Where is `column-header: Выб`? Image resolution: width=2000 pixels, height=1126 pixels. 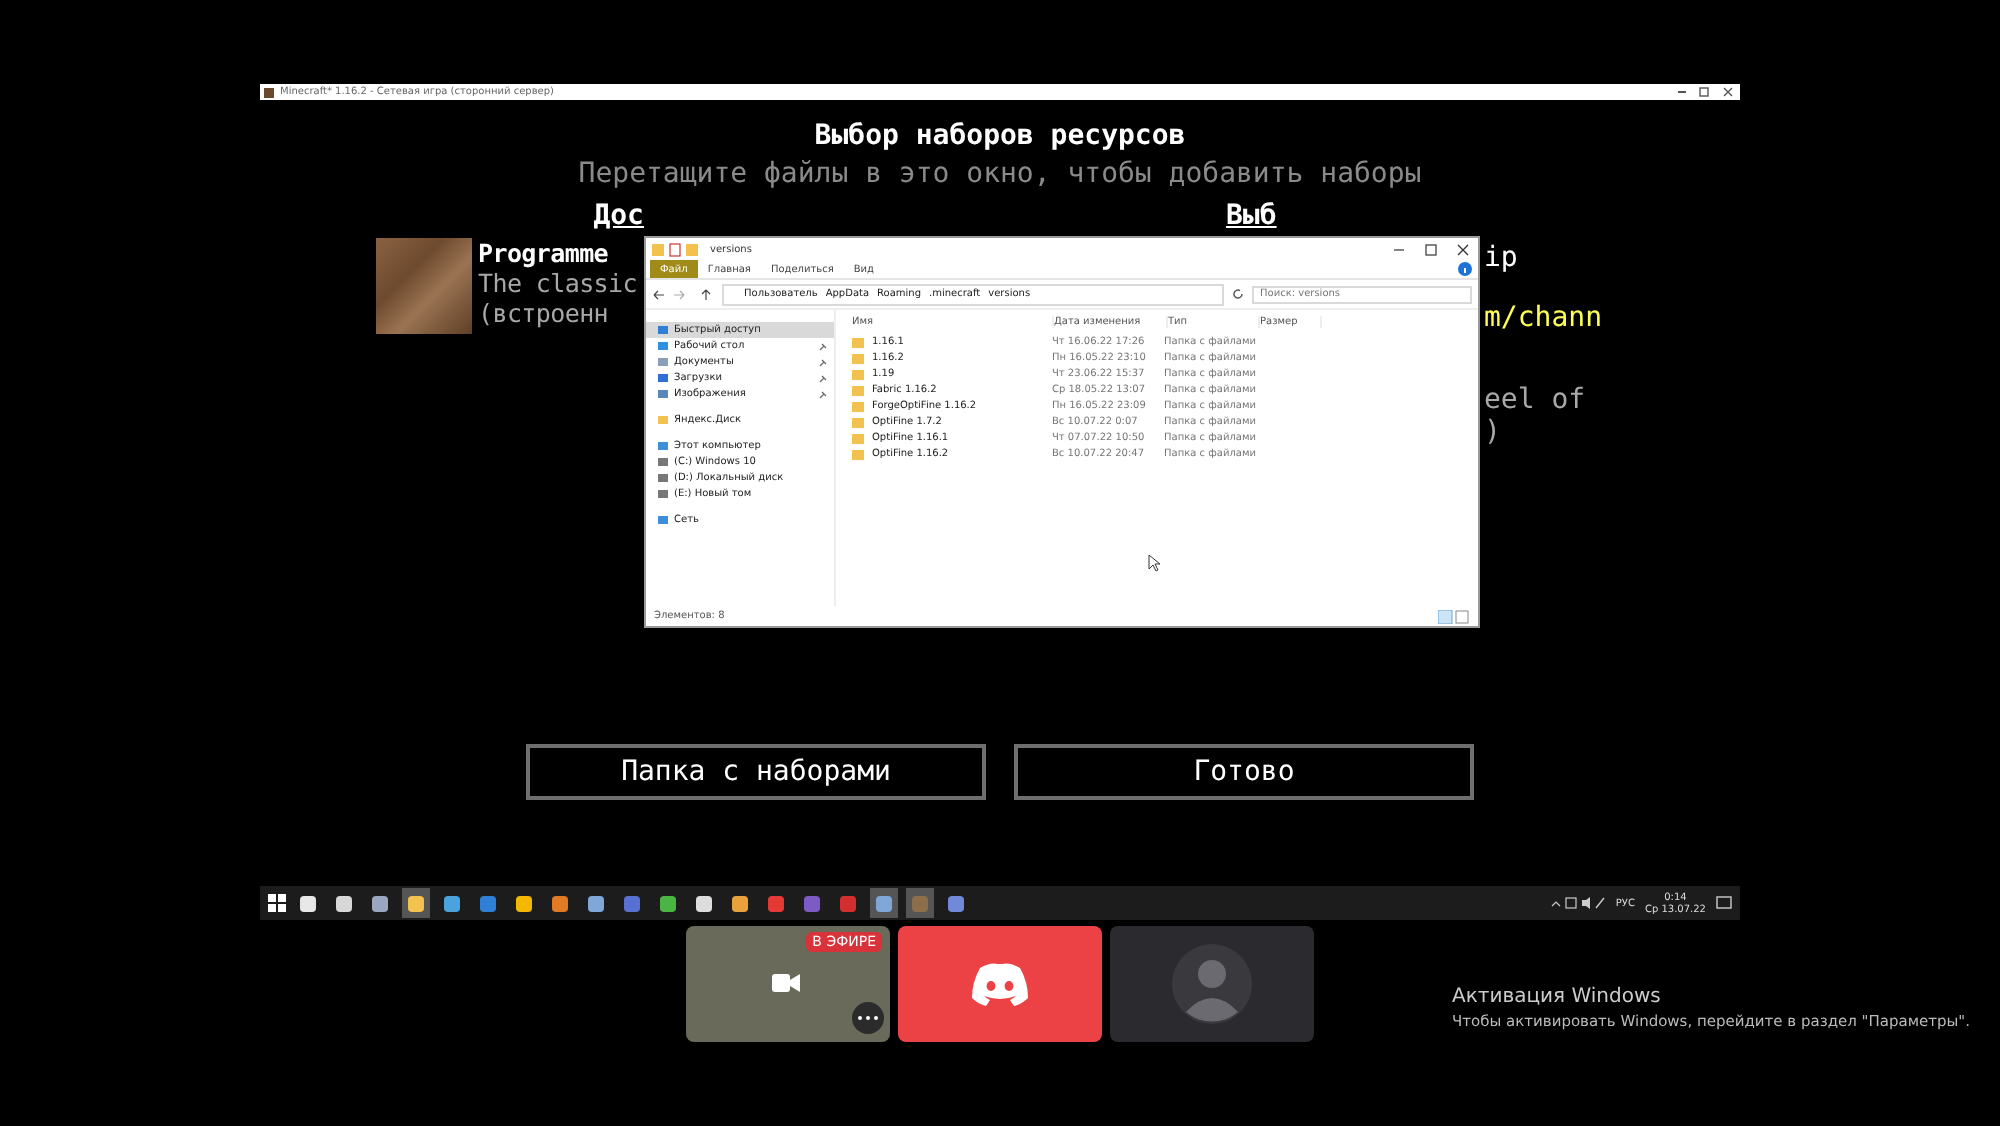
column-header: Выб is located at coordinates (1251, 216).